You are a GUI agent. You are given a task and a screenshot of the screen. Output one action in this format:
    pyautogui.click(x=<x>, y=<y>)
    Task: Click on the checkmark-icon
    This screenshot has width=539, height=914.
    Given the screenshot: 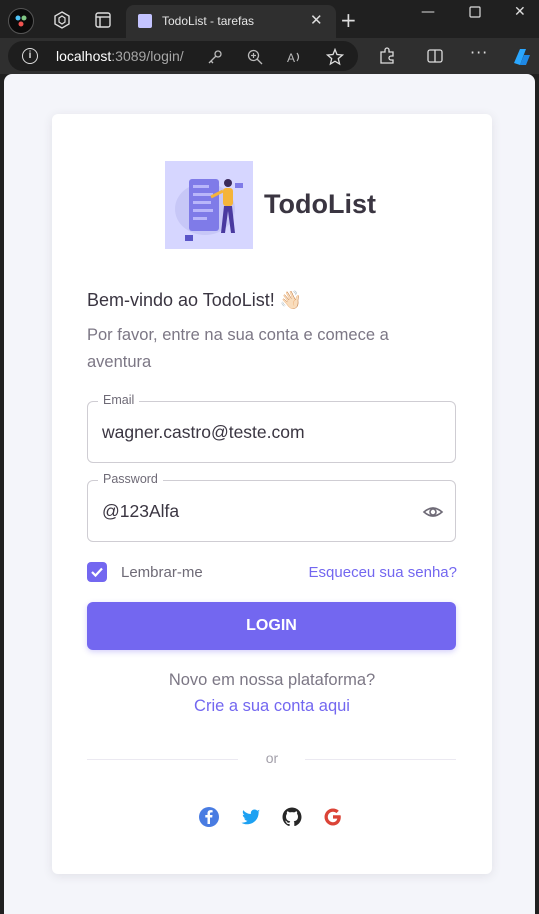 What is the action you would take?
    pyautogui.click(x=97, y=572)
    